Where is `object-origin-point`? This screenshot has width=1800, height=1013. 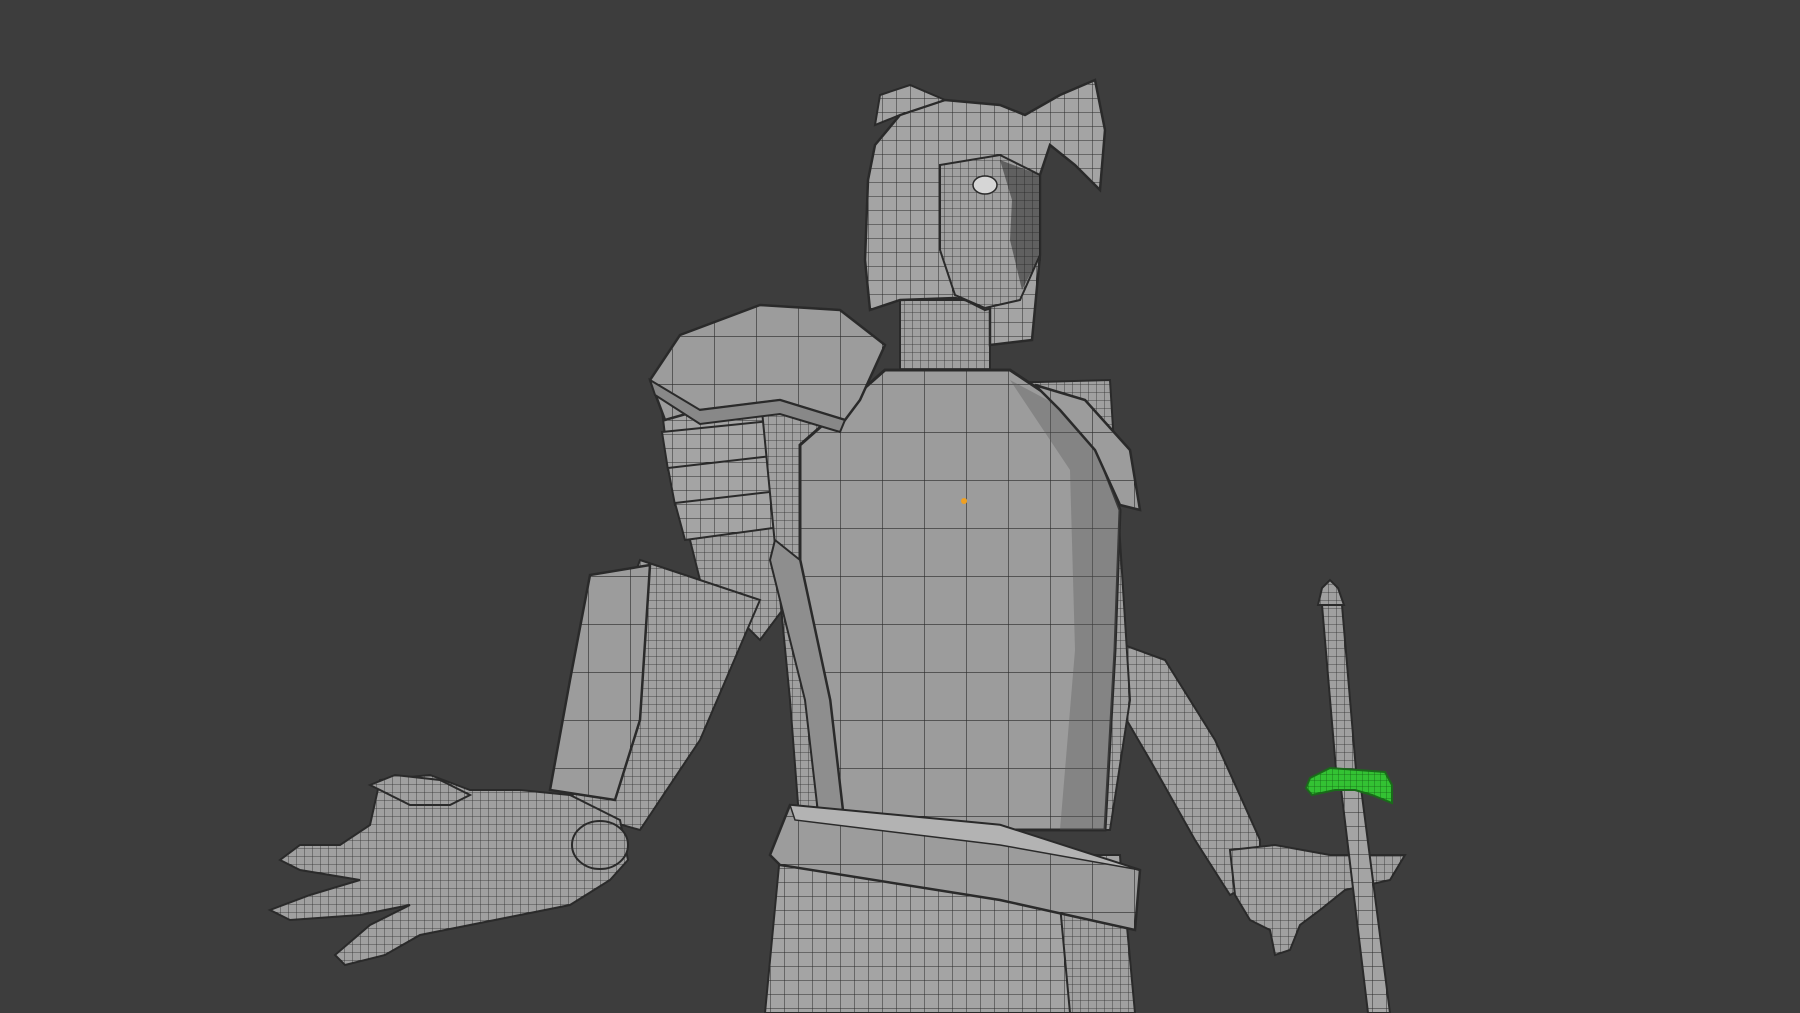 object-origin-point is located at coordinates (964, 501).